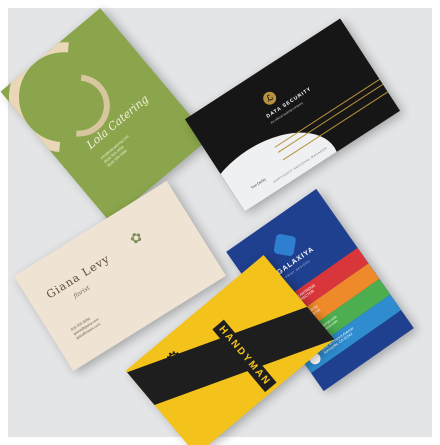 The width and height of the screenshot is (440, 445). Describe the element at coordinates (269, 98) in the screenshot. I see `shield-logo-icon: ℒ` at that location.